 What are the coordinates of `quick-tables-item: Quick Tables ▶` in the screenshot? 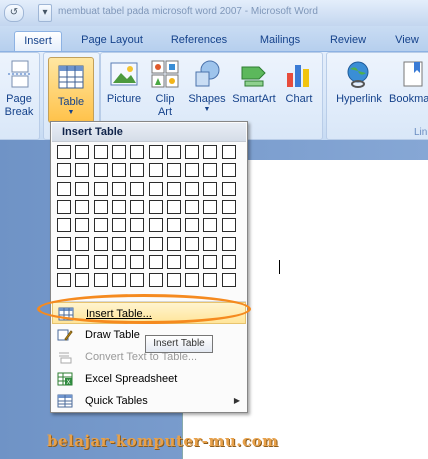 It's located at (149, 401).